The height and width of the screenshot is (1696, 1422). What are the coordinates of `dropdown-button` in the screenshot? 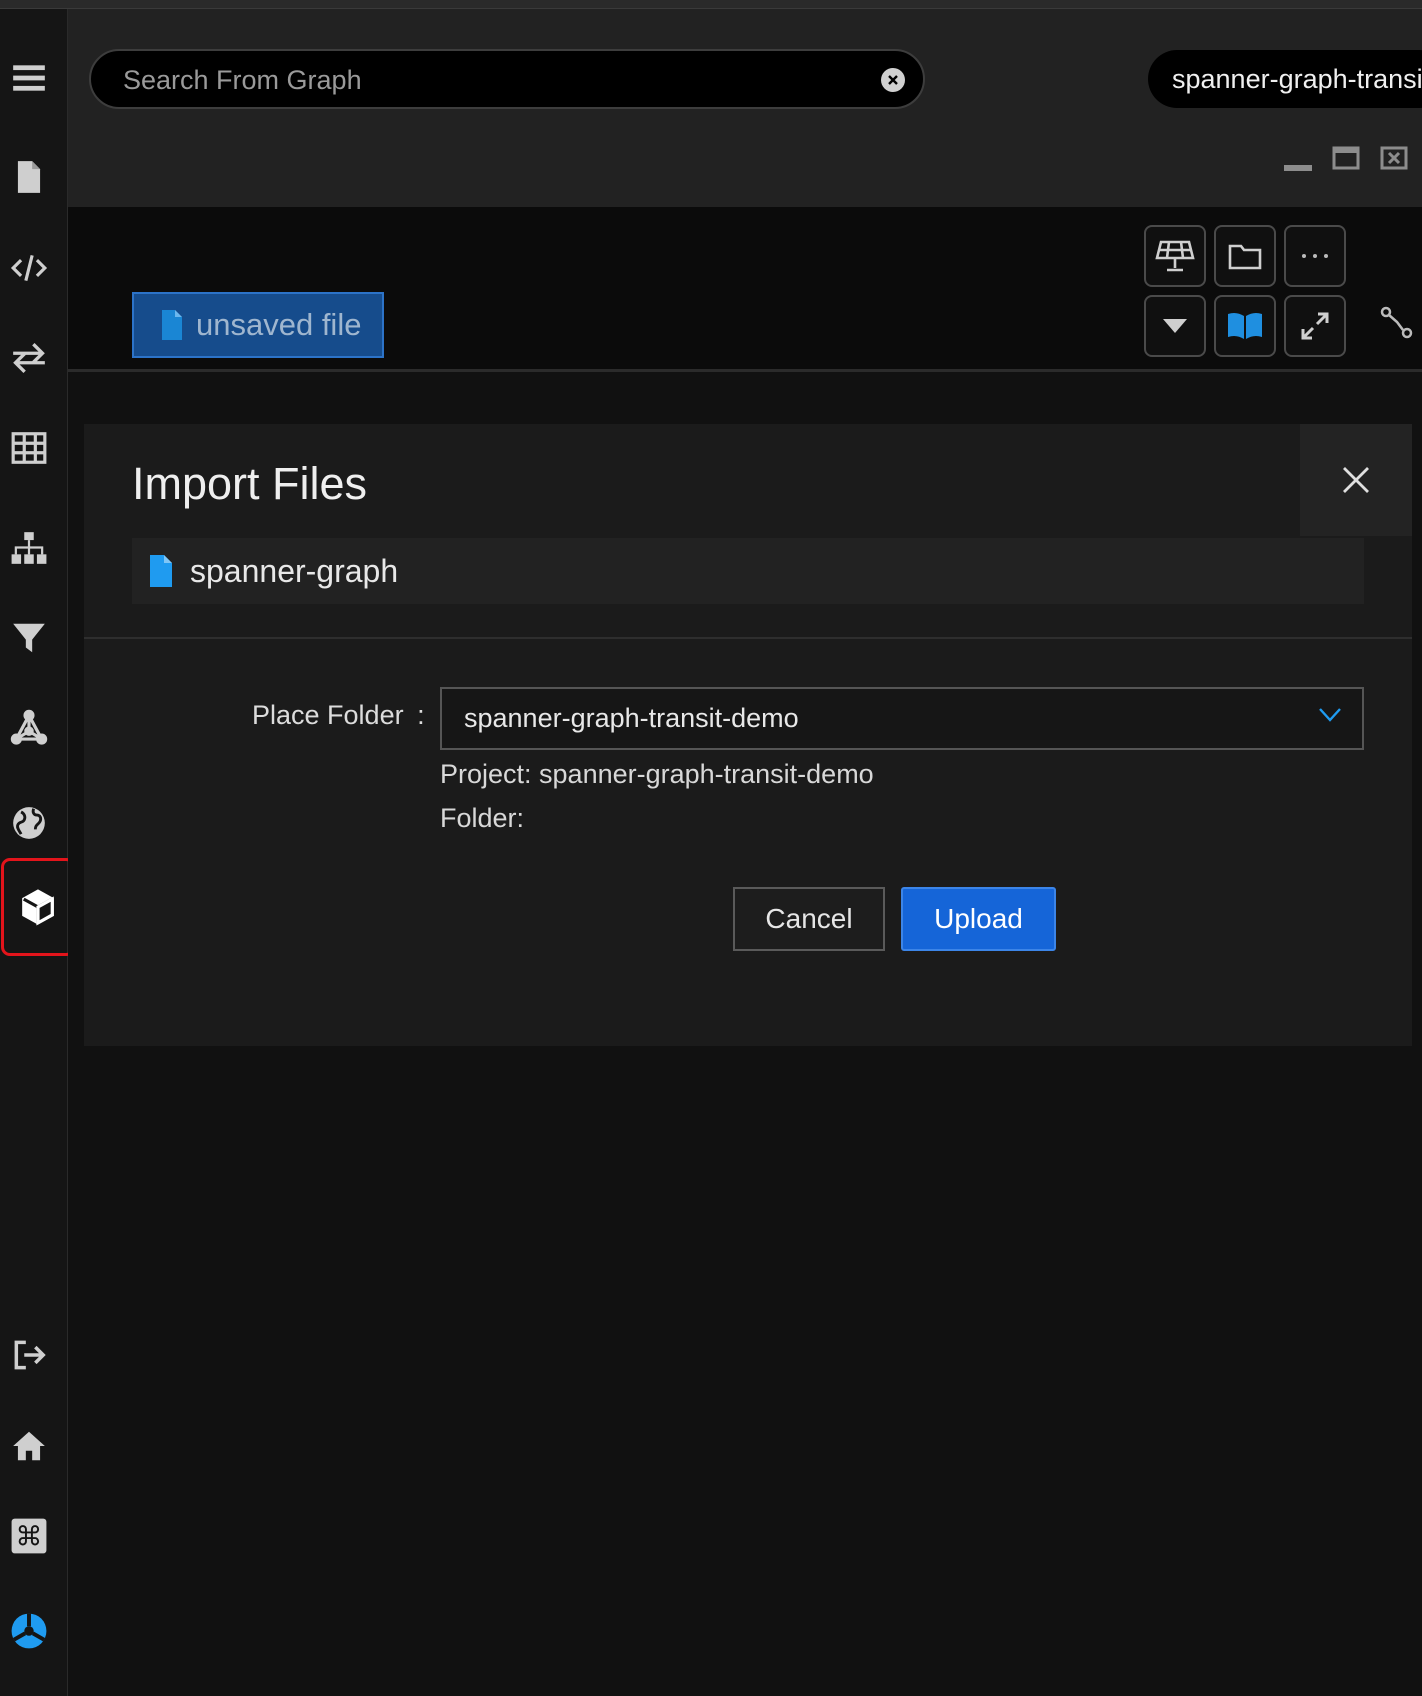 It's located at (1175, 326).